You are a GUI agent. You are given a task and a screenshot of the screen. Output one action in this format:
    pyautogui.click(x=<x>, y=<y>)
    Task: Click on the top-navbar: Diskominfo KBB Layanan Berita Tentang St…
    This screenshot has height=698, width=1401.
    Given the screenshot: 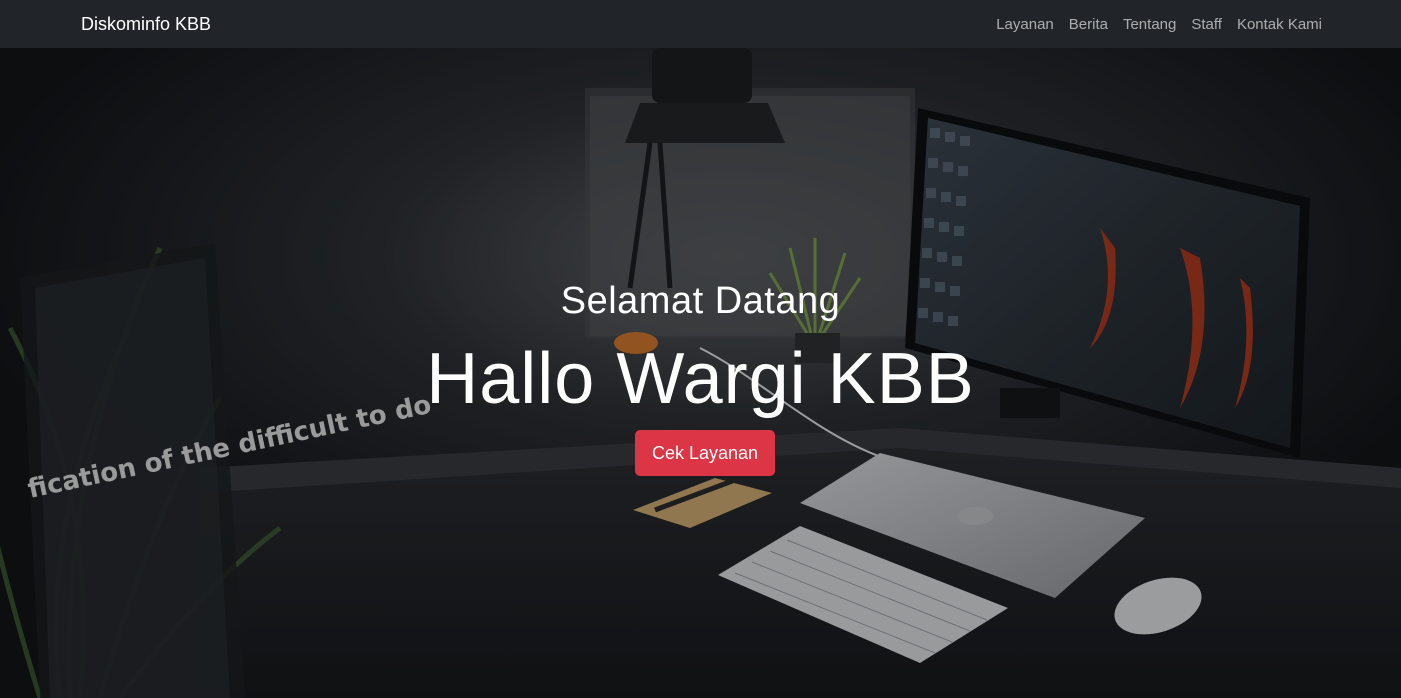 What is the action you would take?
    pyautogui.click(x=700, y=24)
    